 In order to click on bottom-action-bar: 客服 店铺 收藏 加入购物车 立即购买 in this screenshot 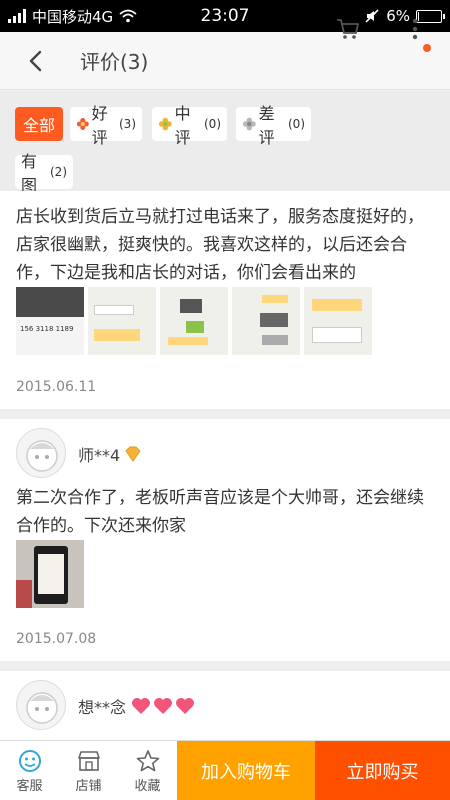, I will do `click(225, 770)`.